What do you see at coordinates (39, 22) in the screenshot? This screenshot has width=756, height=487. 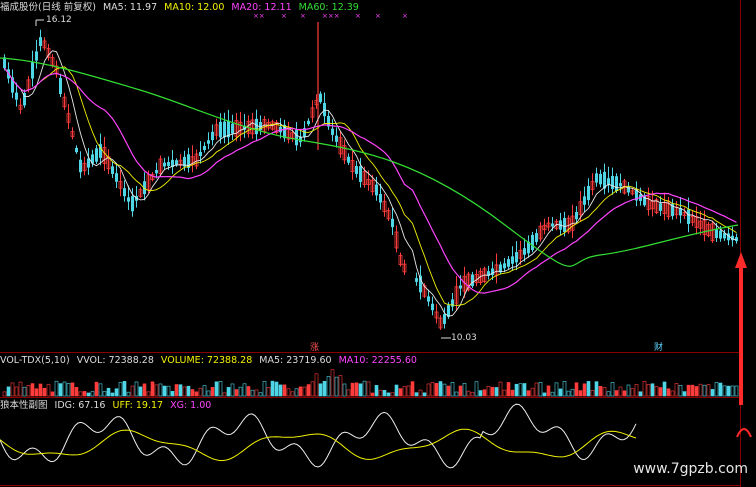 I see `high-price-marker` at bounding box center [39, 22].